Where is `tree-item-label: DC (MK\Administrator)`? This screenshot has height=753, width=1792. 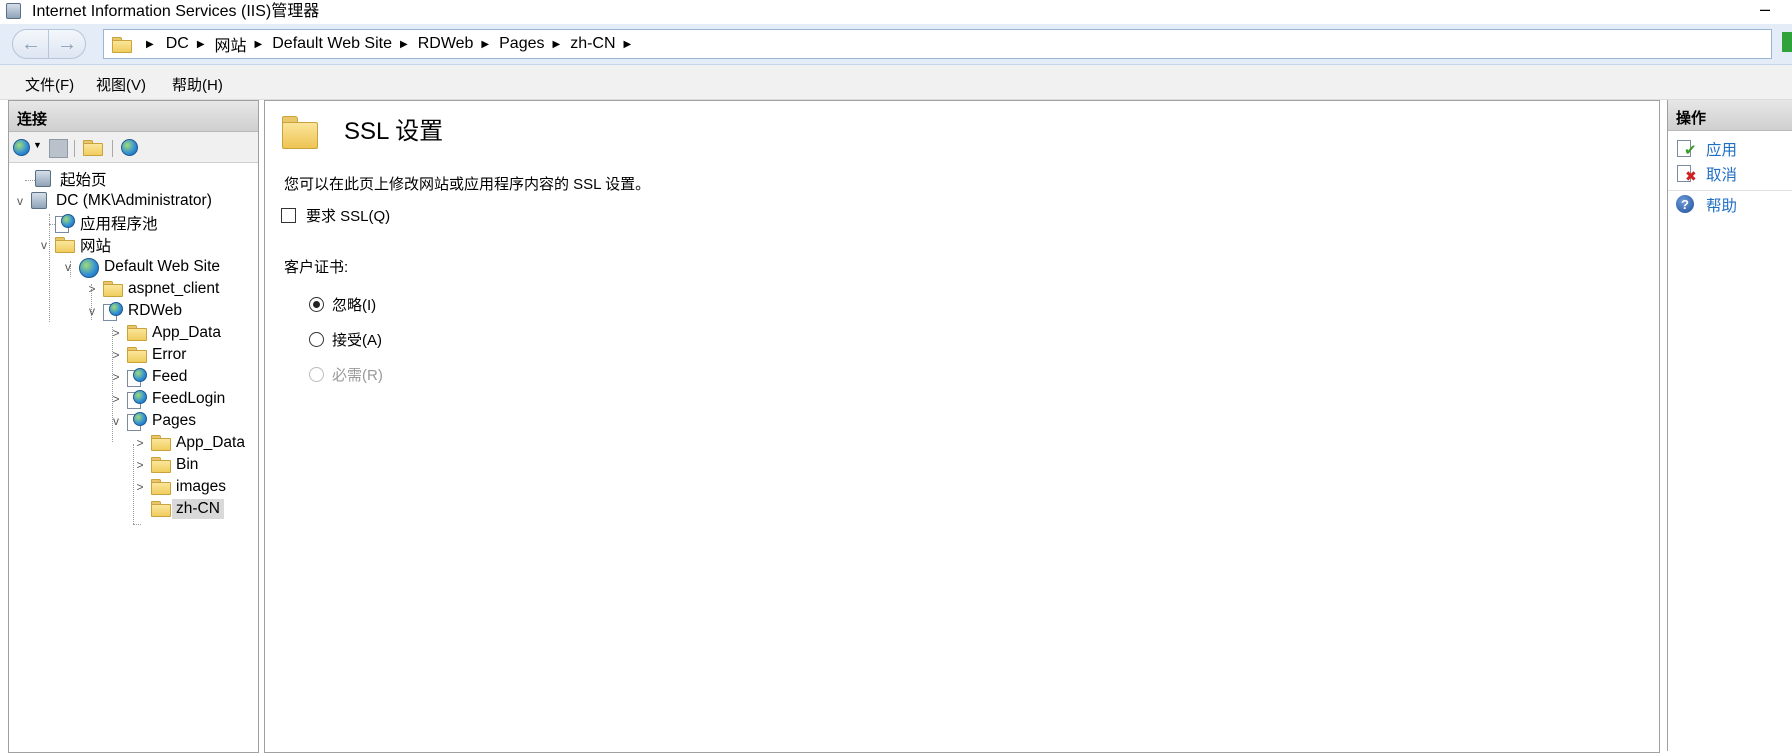 tree-item-label: DC (MK\Administrator) is located at coordinates (134, 200).